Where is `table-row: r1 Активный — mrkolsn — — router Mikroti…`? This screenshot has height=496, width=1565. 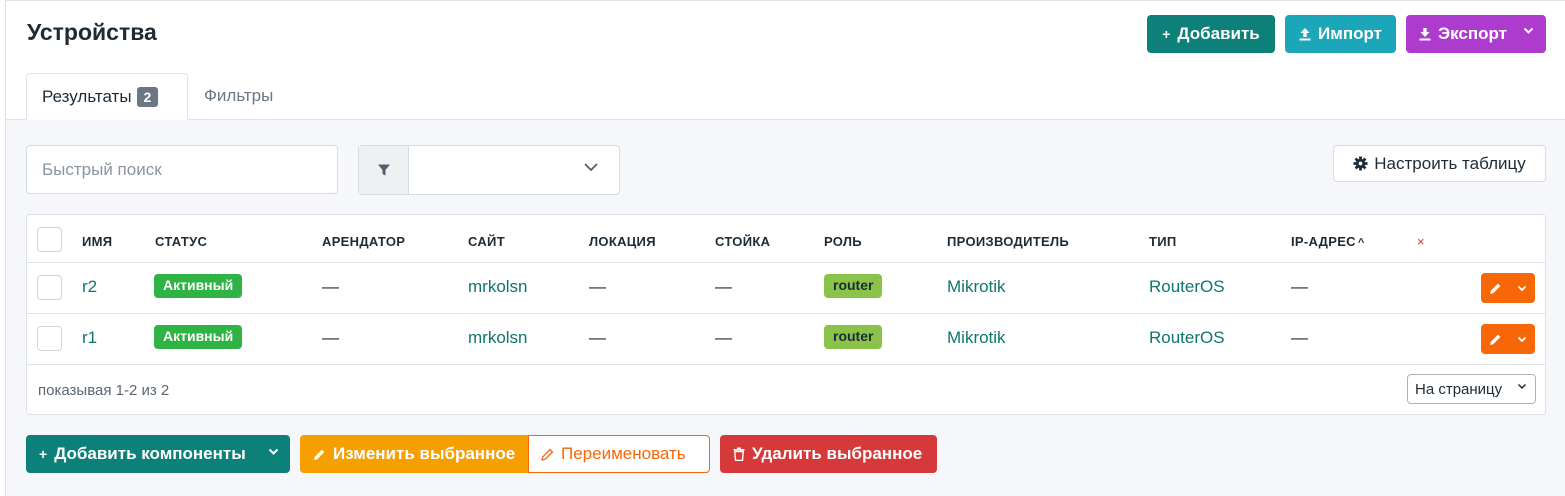
table-row: r1 Активный — mrkolsn — — router Mikroti… is located at coordinates (786, 339).